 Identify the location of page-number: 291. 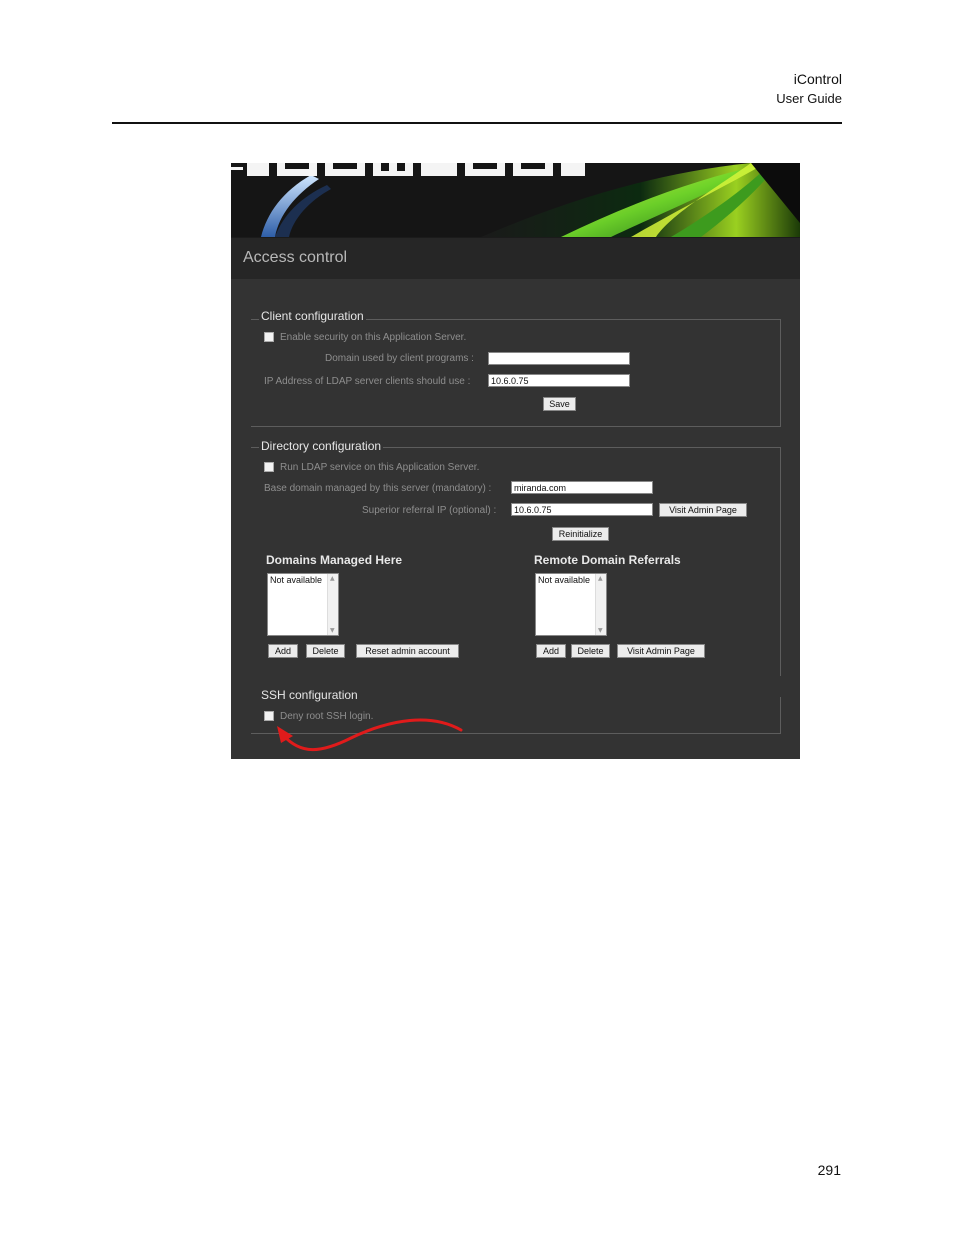
(829, 1170).